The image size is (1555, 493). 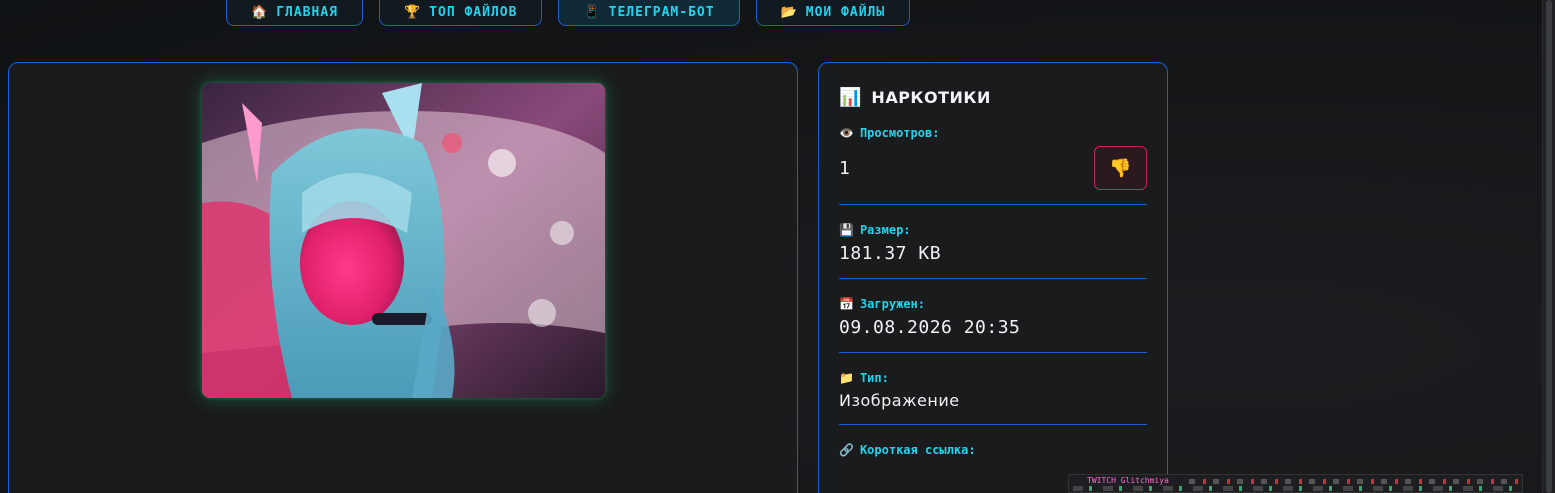 I want to click on type-value: Изображение, so click(x=899, y=400).